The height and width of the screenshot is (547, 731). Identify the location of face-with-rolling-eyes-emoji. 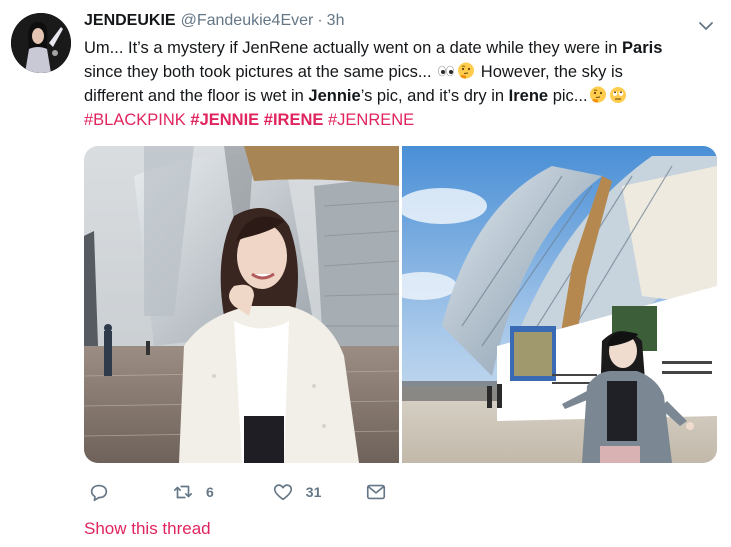
(618, 95).